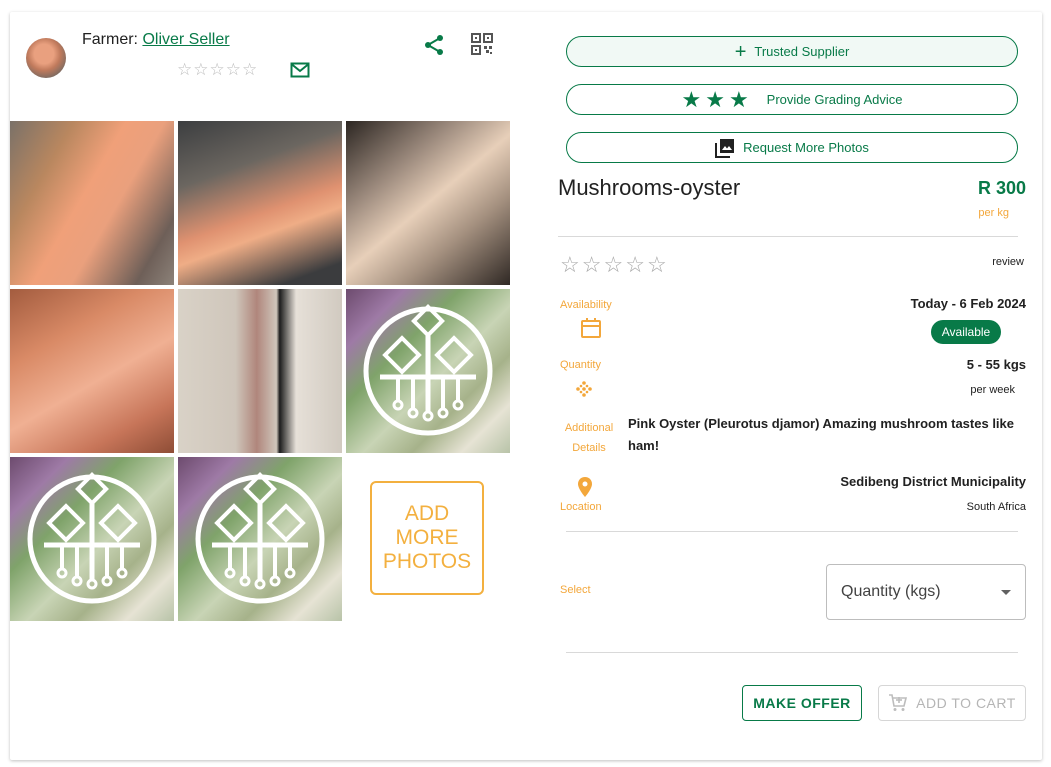 This screenshot has width=1051, height=767. Describe the element at coordinates (589, 438) in the screenshot. I see `additional-details-label: Additional Details` at that location.